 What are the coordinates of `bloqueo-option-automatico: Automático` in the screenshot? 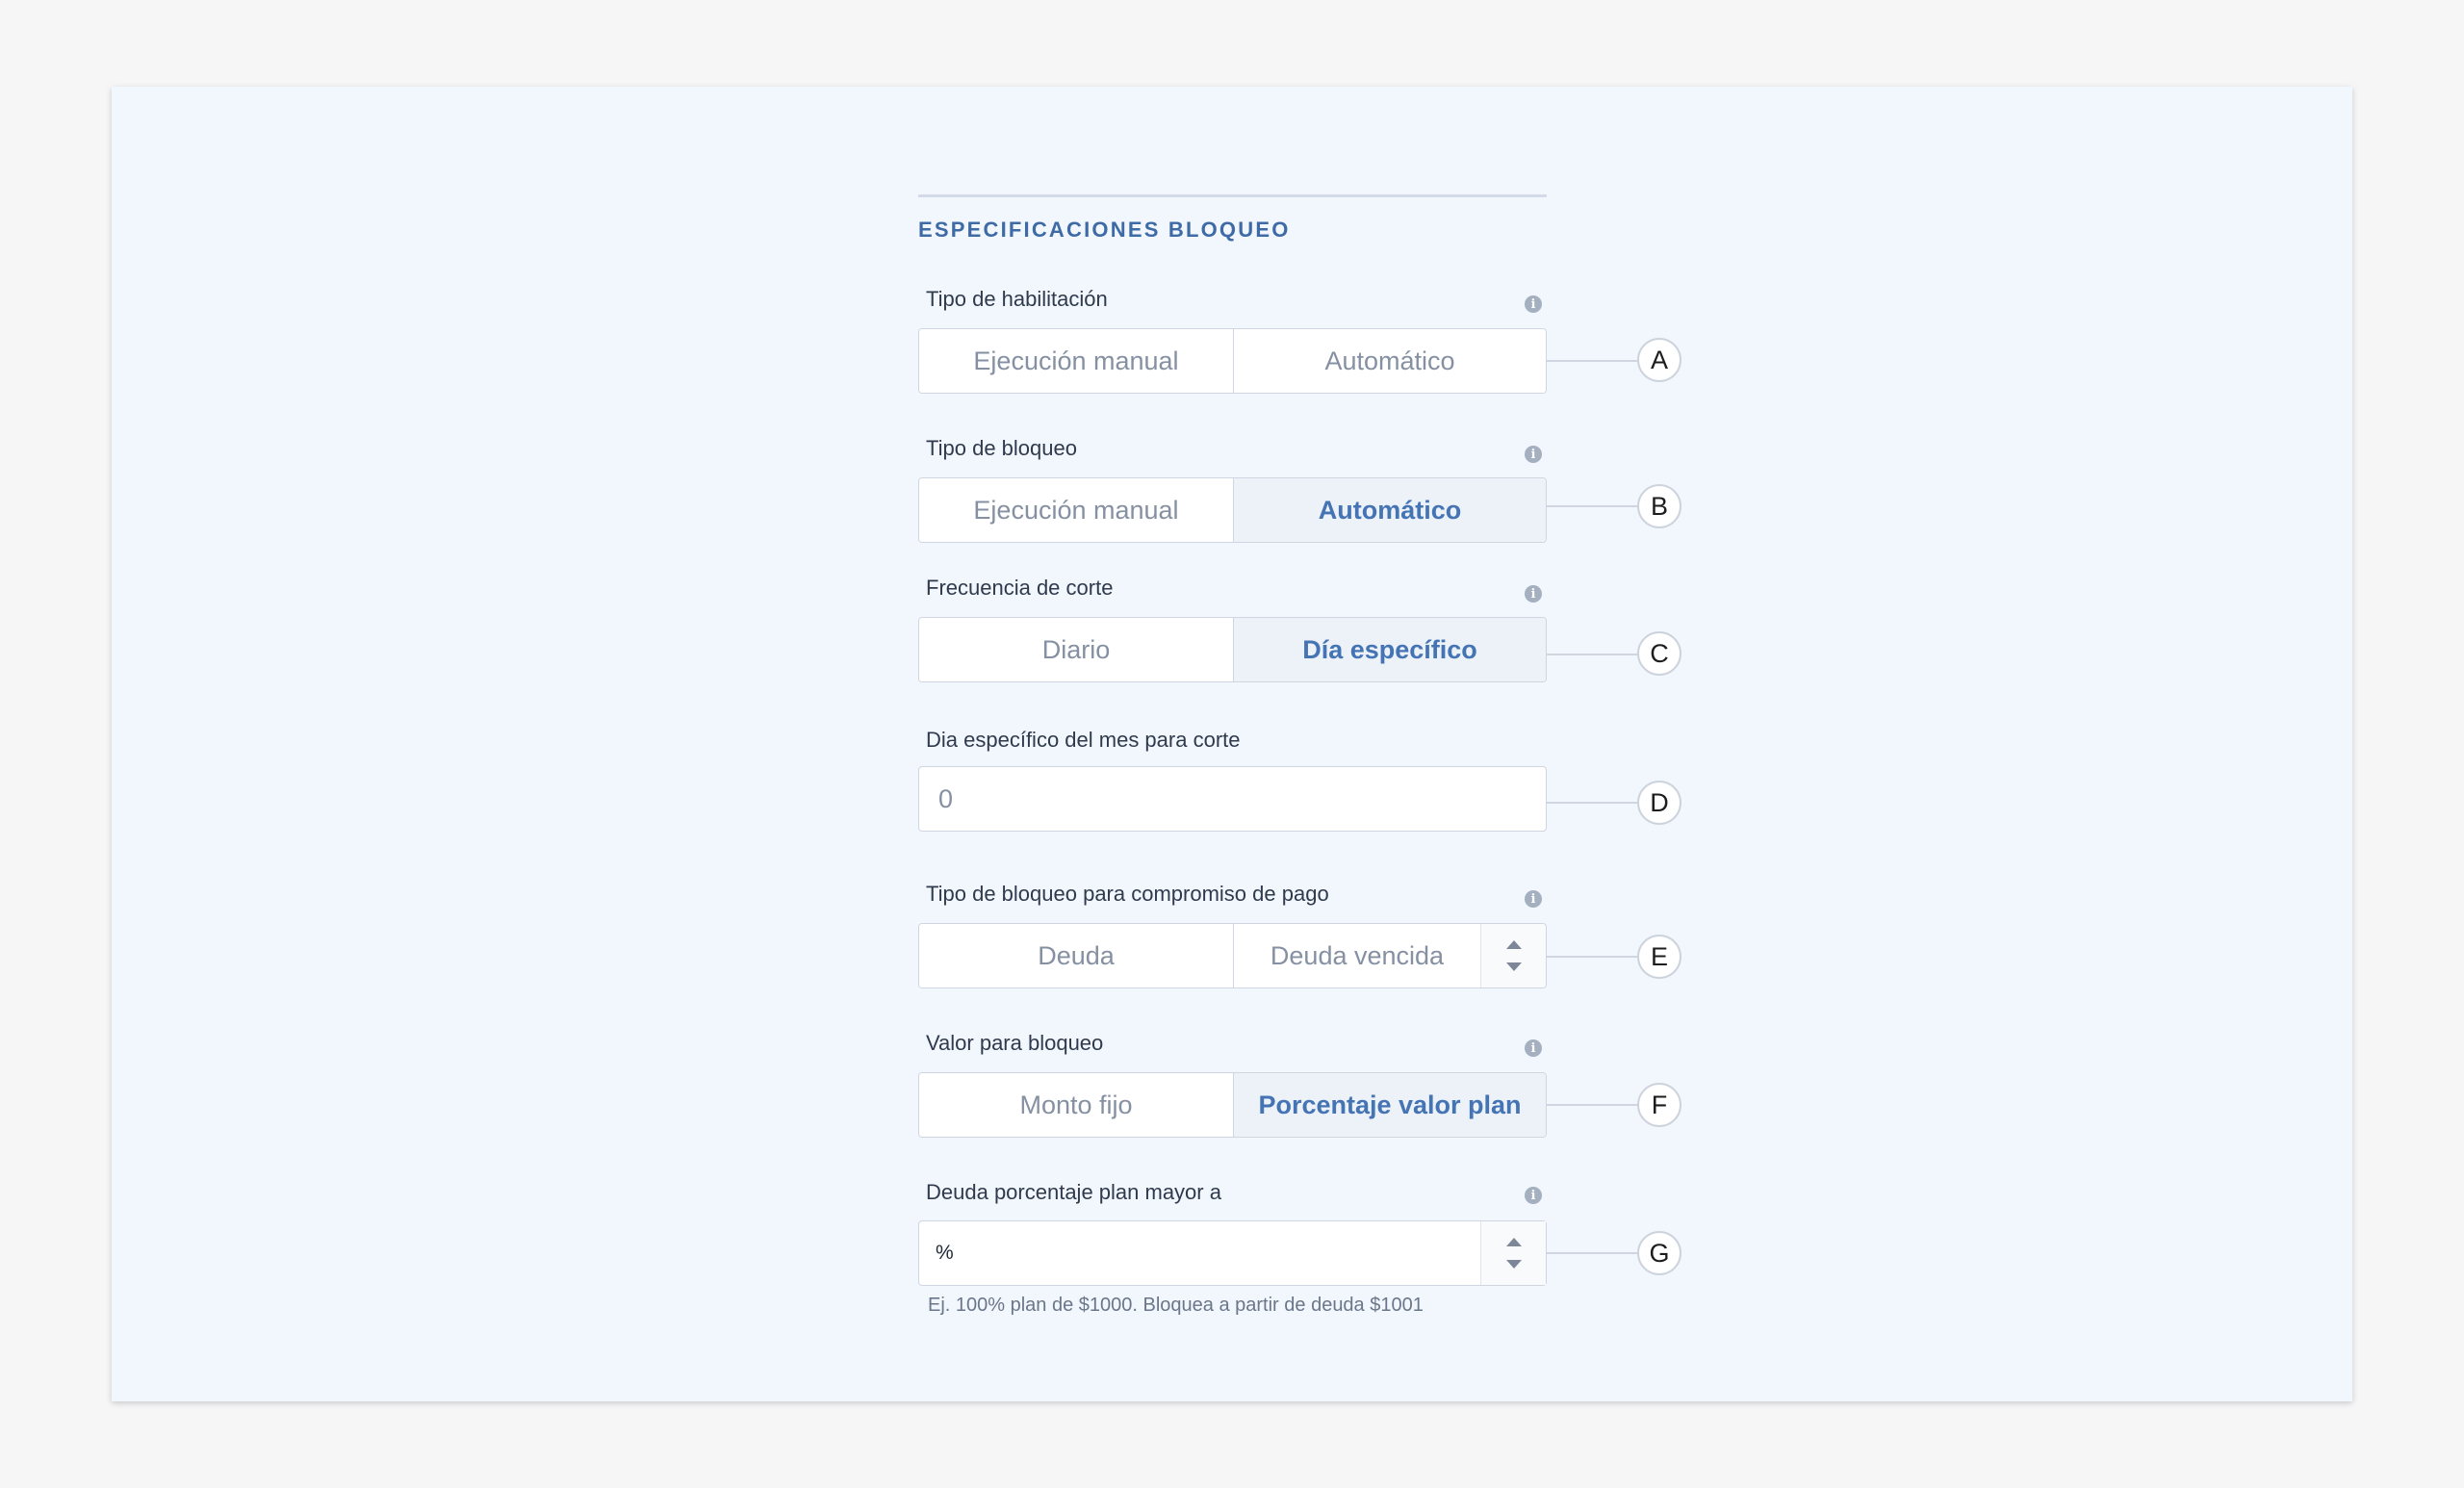 It's located at (1389, 510).